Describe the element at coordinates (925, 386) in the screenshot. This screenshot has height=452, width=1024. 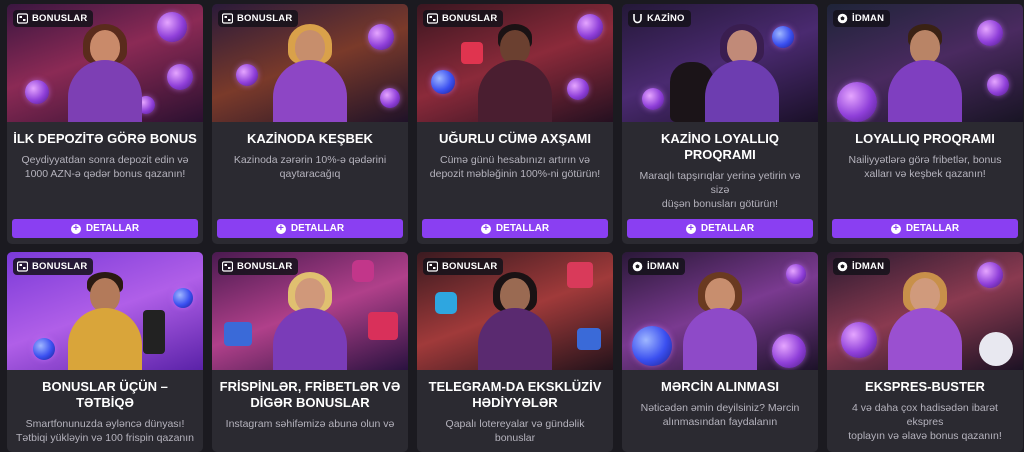
I see `promo-title: EKSPRES-BUSTER` at that location.